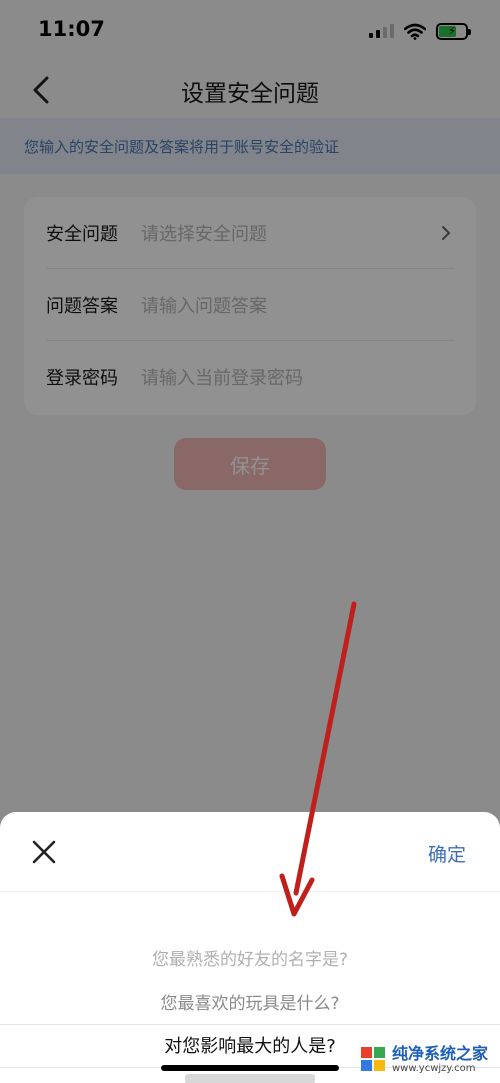 This screenshot has width=500, height=1083. Describe the element at coordinates (250, 1078) in the screenshot. I see `picker-option-partial` at that location.